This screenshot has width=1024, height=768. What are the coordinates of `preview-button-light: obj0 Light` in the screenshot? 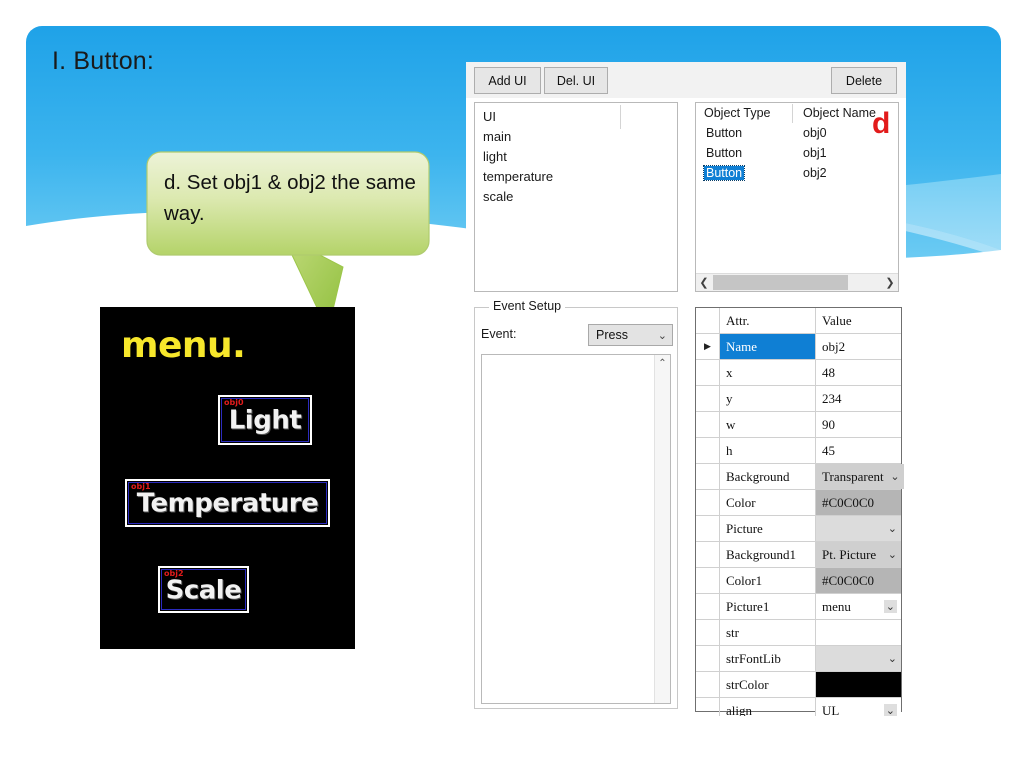 It's located at (265, 420).